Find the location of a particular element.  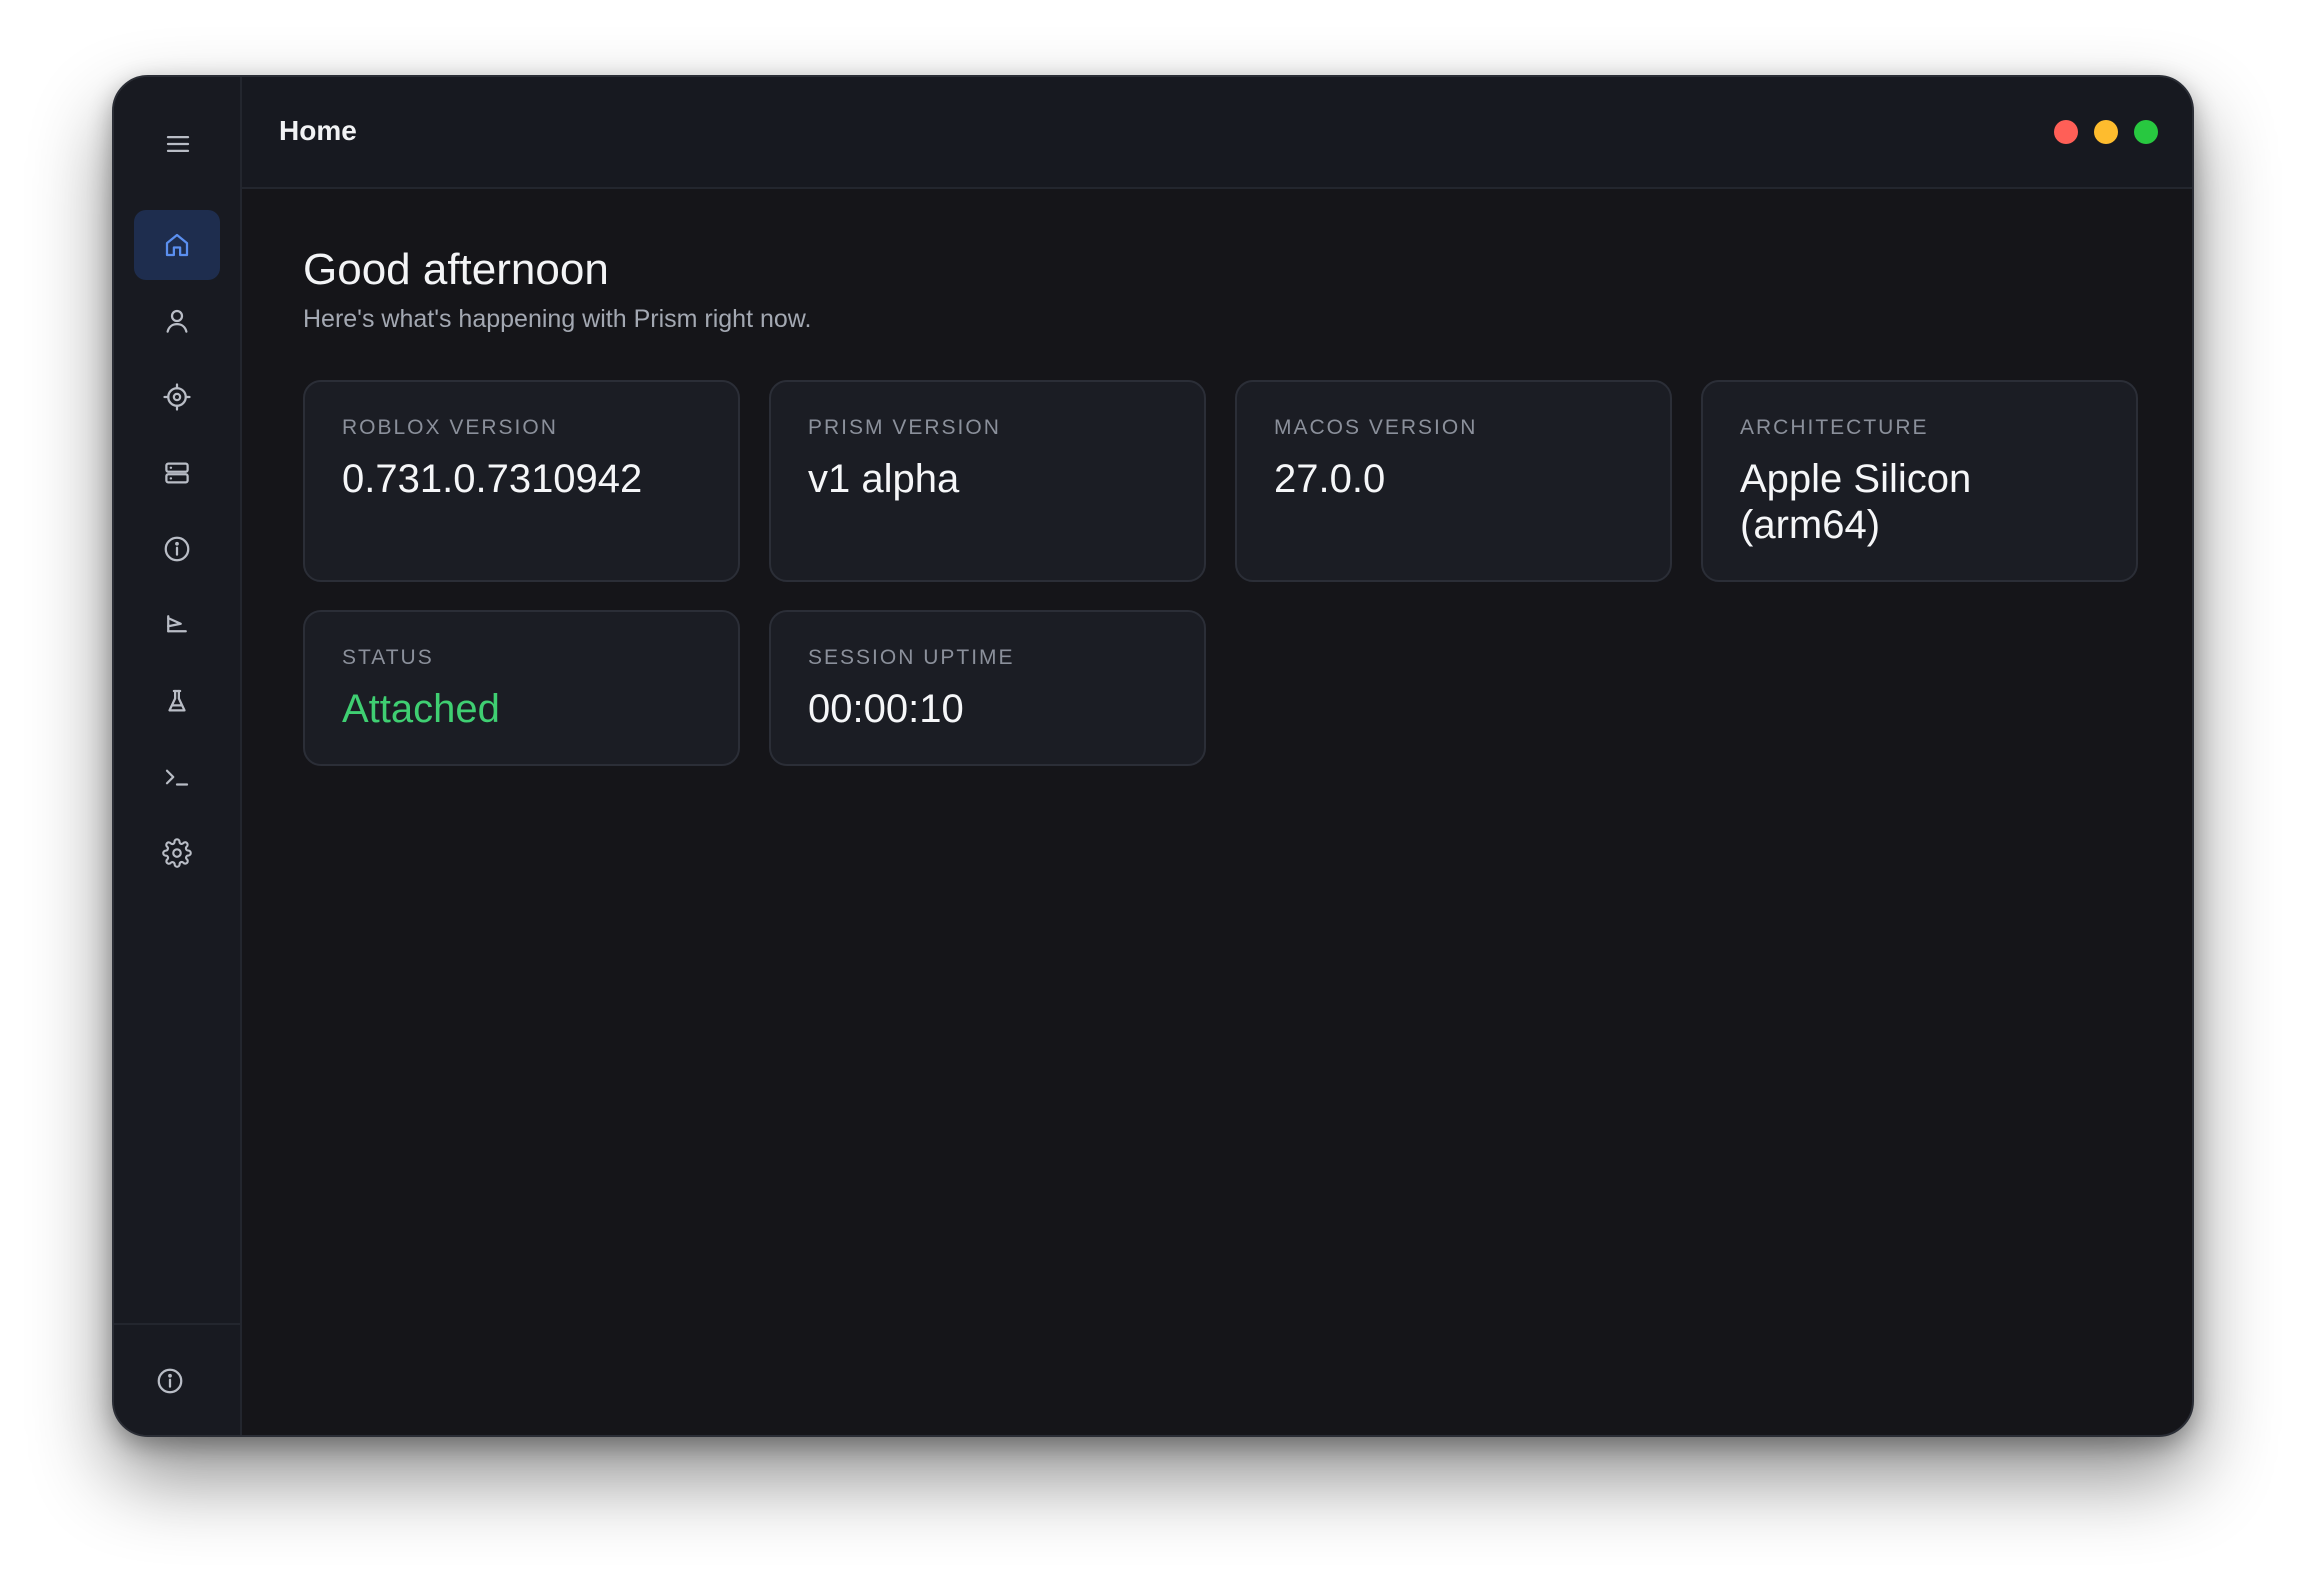

server-icon is located at coordinates (177, 473).